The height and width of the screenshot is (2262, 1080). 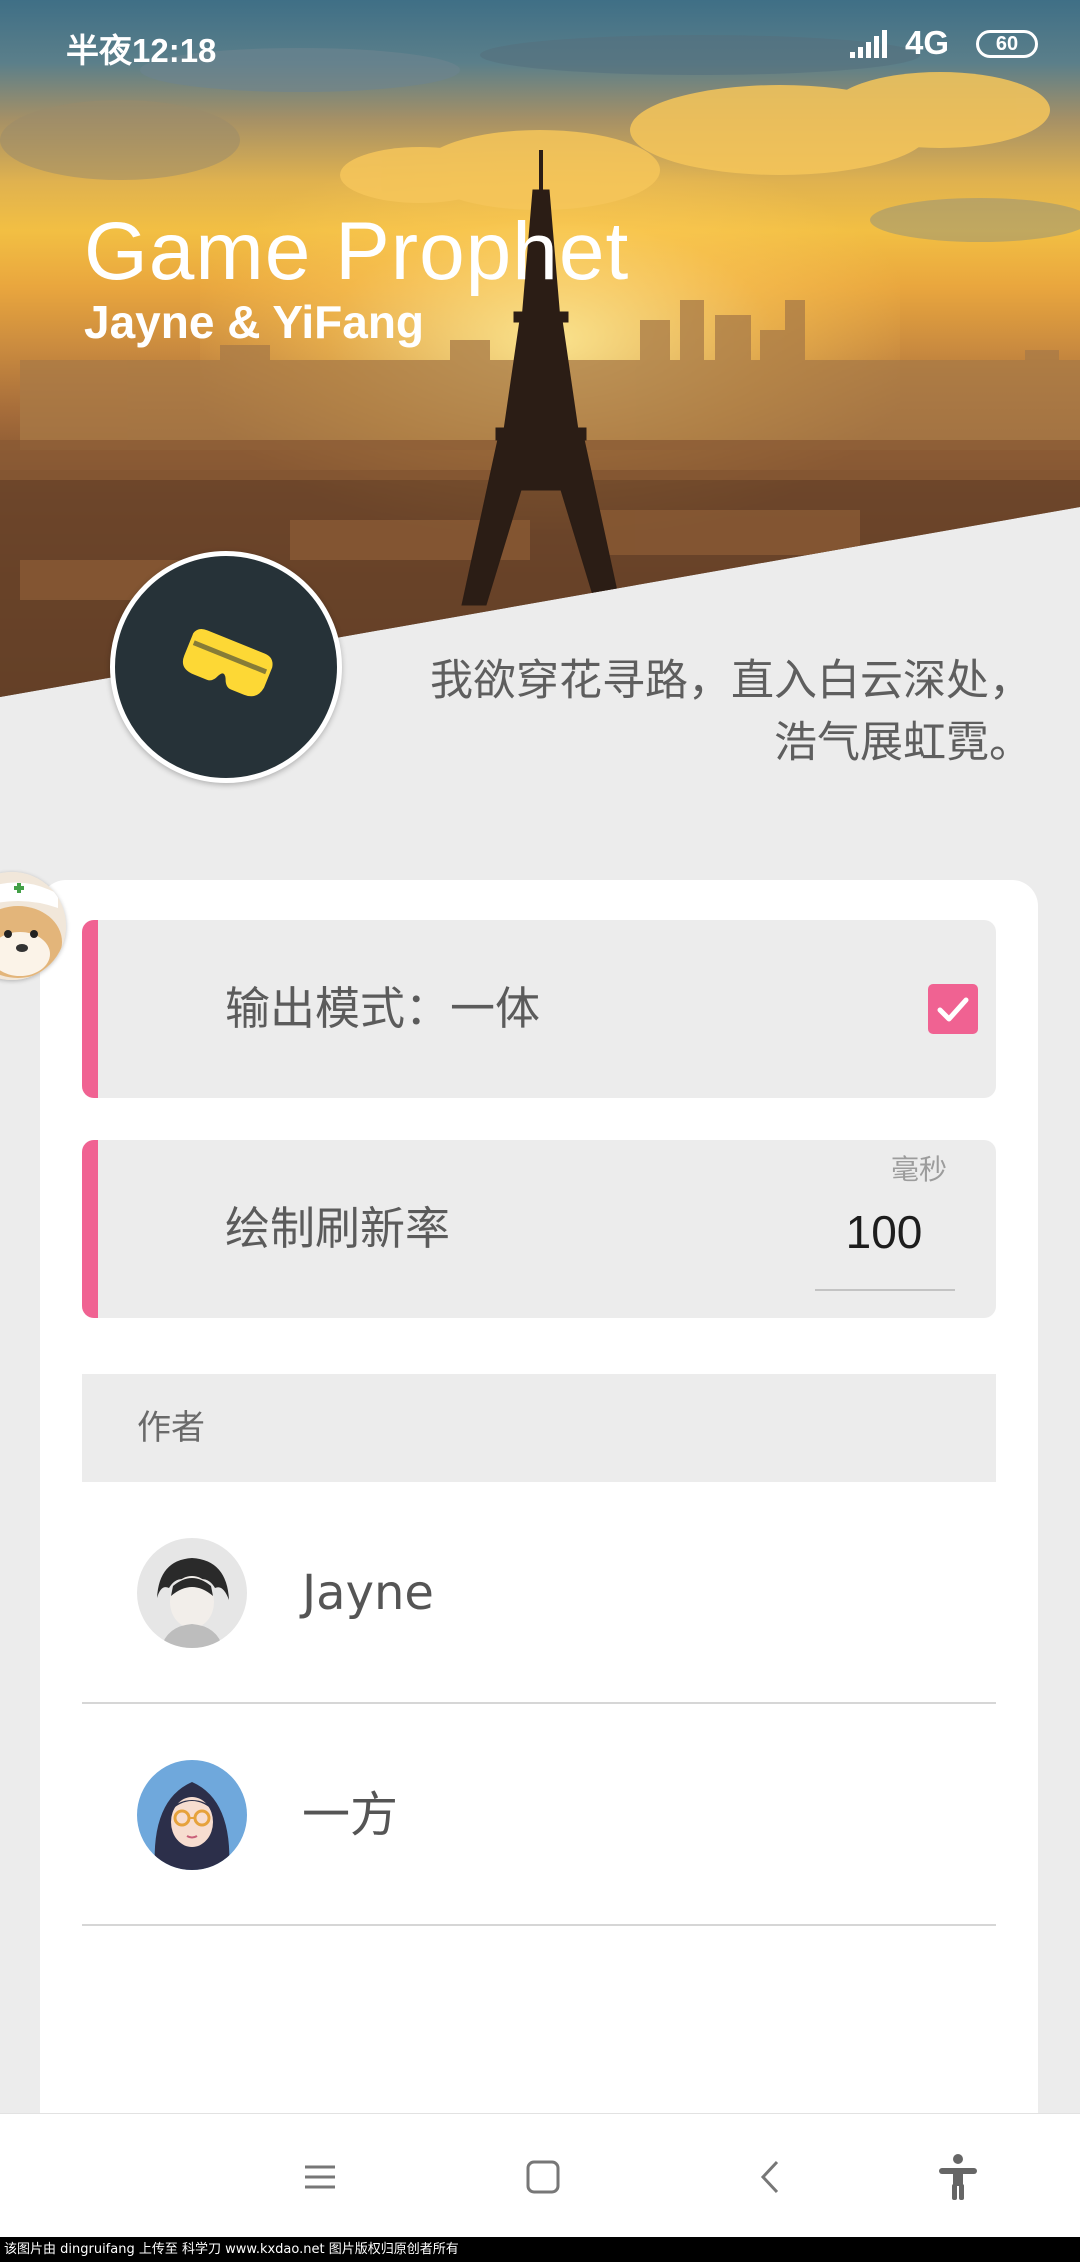 I want to click on motto: 我欲穿花寻路，直入白云深处， 浩气展虹霓。, so click(x=672, y=712).